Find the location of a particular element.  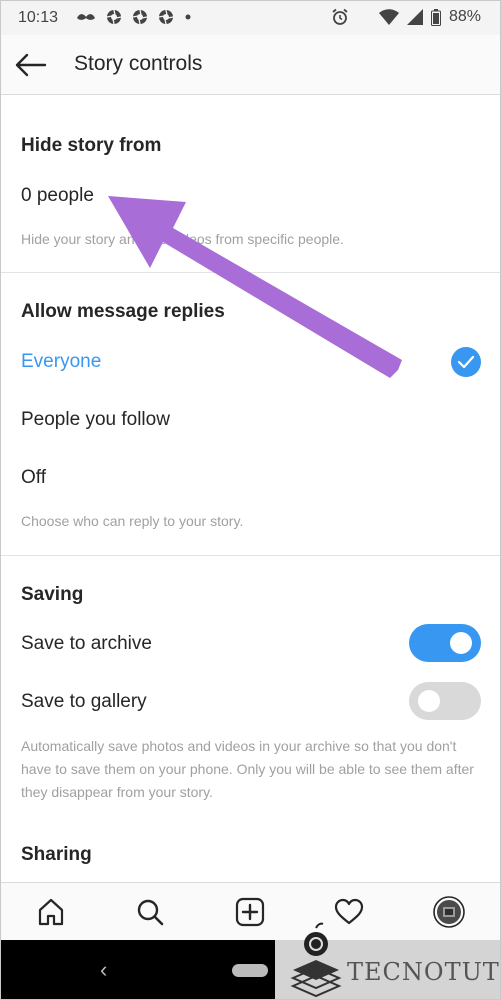

notification-icons is located at coordinates (134, 17).